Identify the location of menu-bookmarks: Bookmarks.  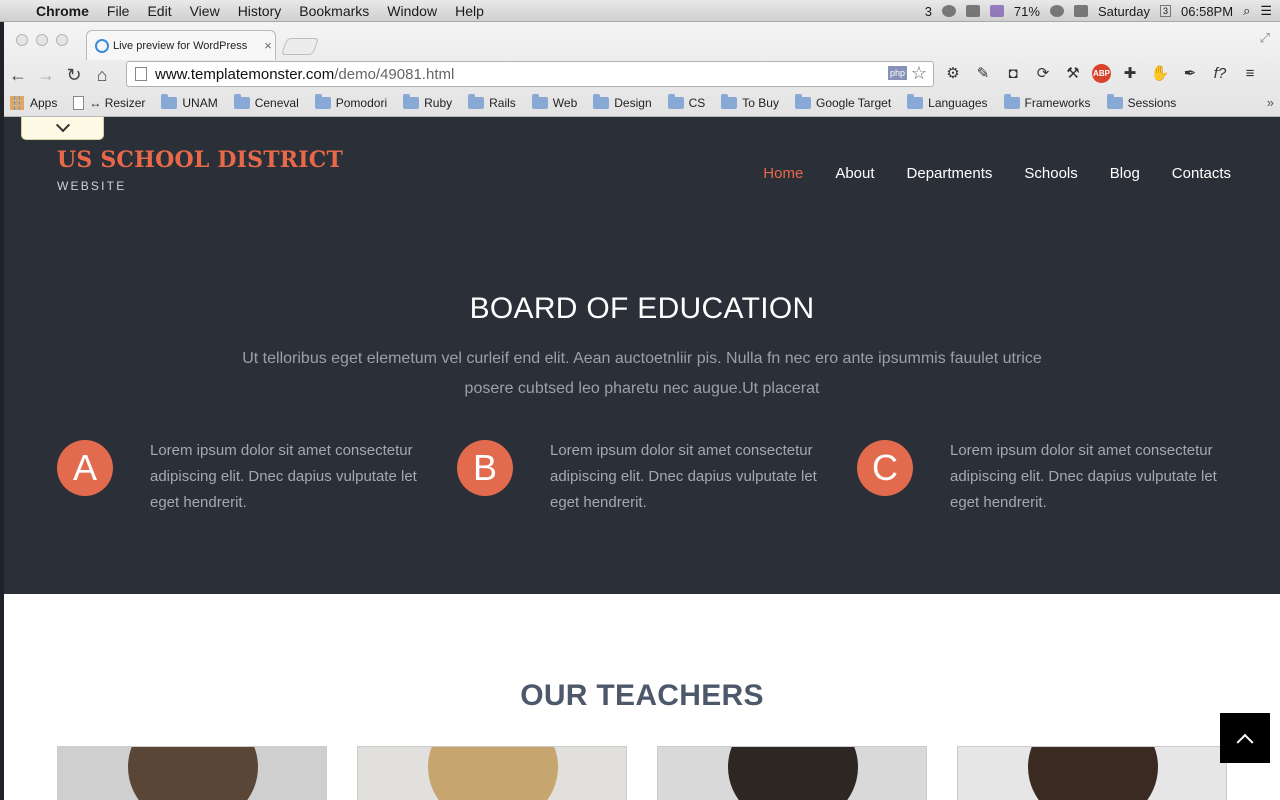
(334, 11).